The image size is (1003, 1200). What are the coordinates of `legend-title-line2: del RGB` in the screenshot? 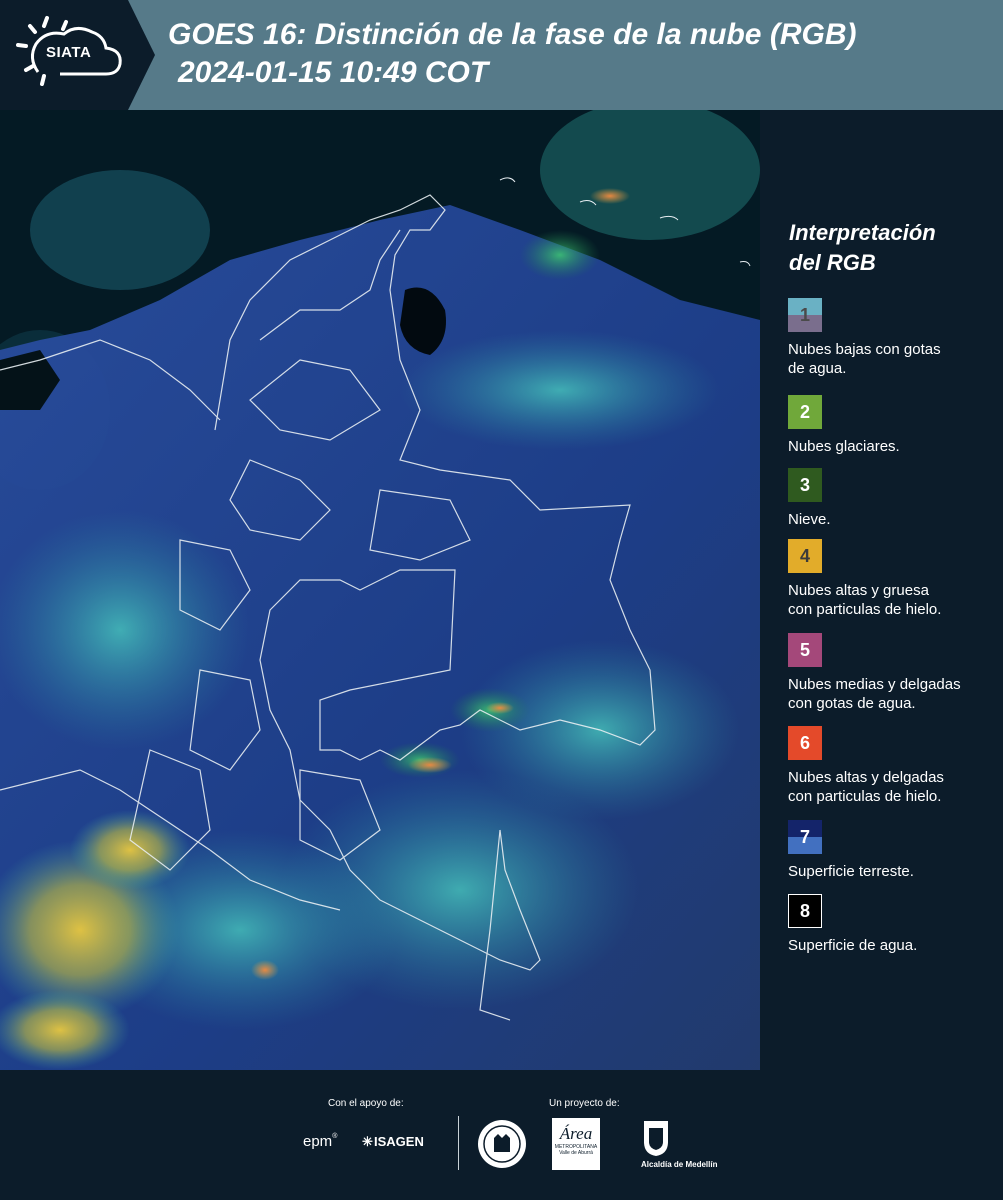 It's located at (832, 262).